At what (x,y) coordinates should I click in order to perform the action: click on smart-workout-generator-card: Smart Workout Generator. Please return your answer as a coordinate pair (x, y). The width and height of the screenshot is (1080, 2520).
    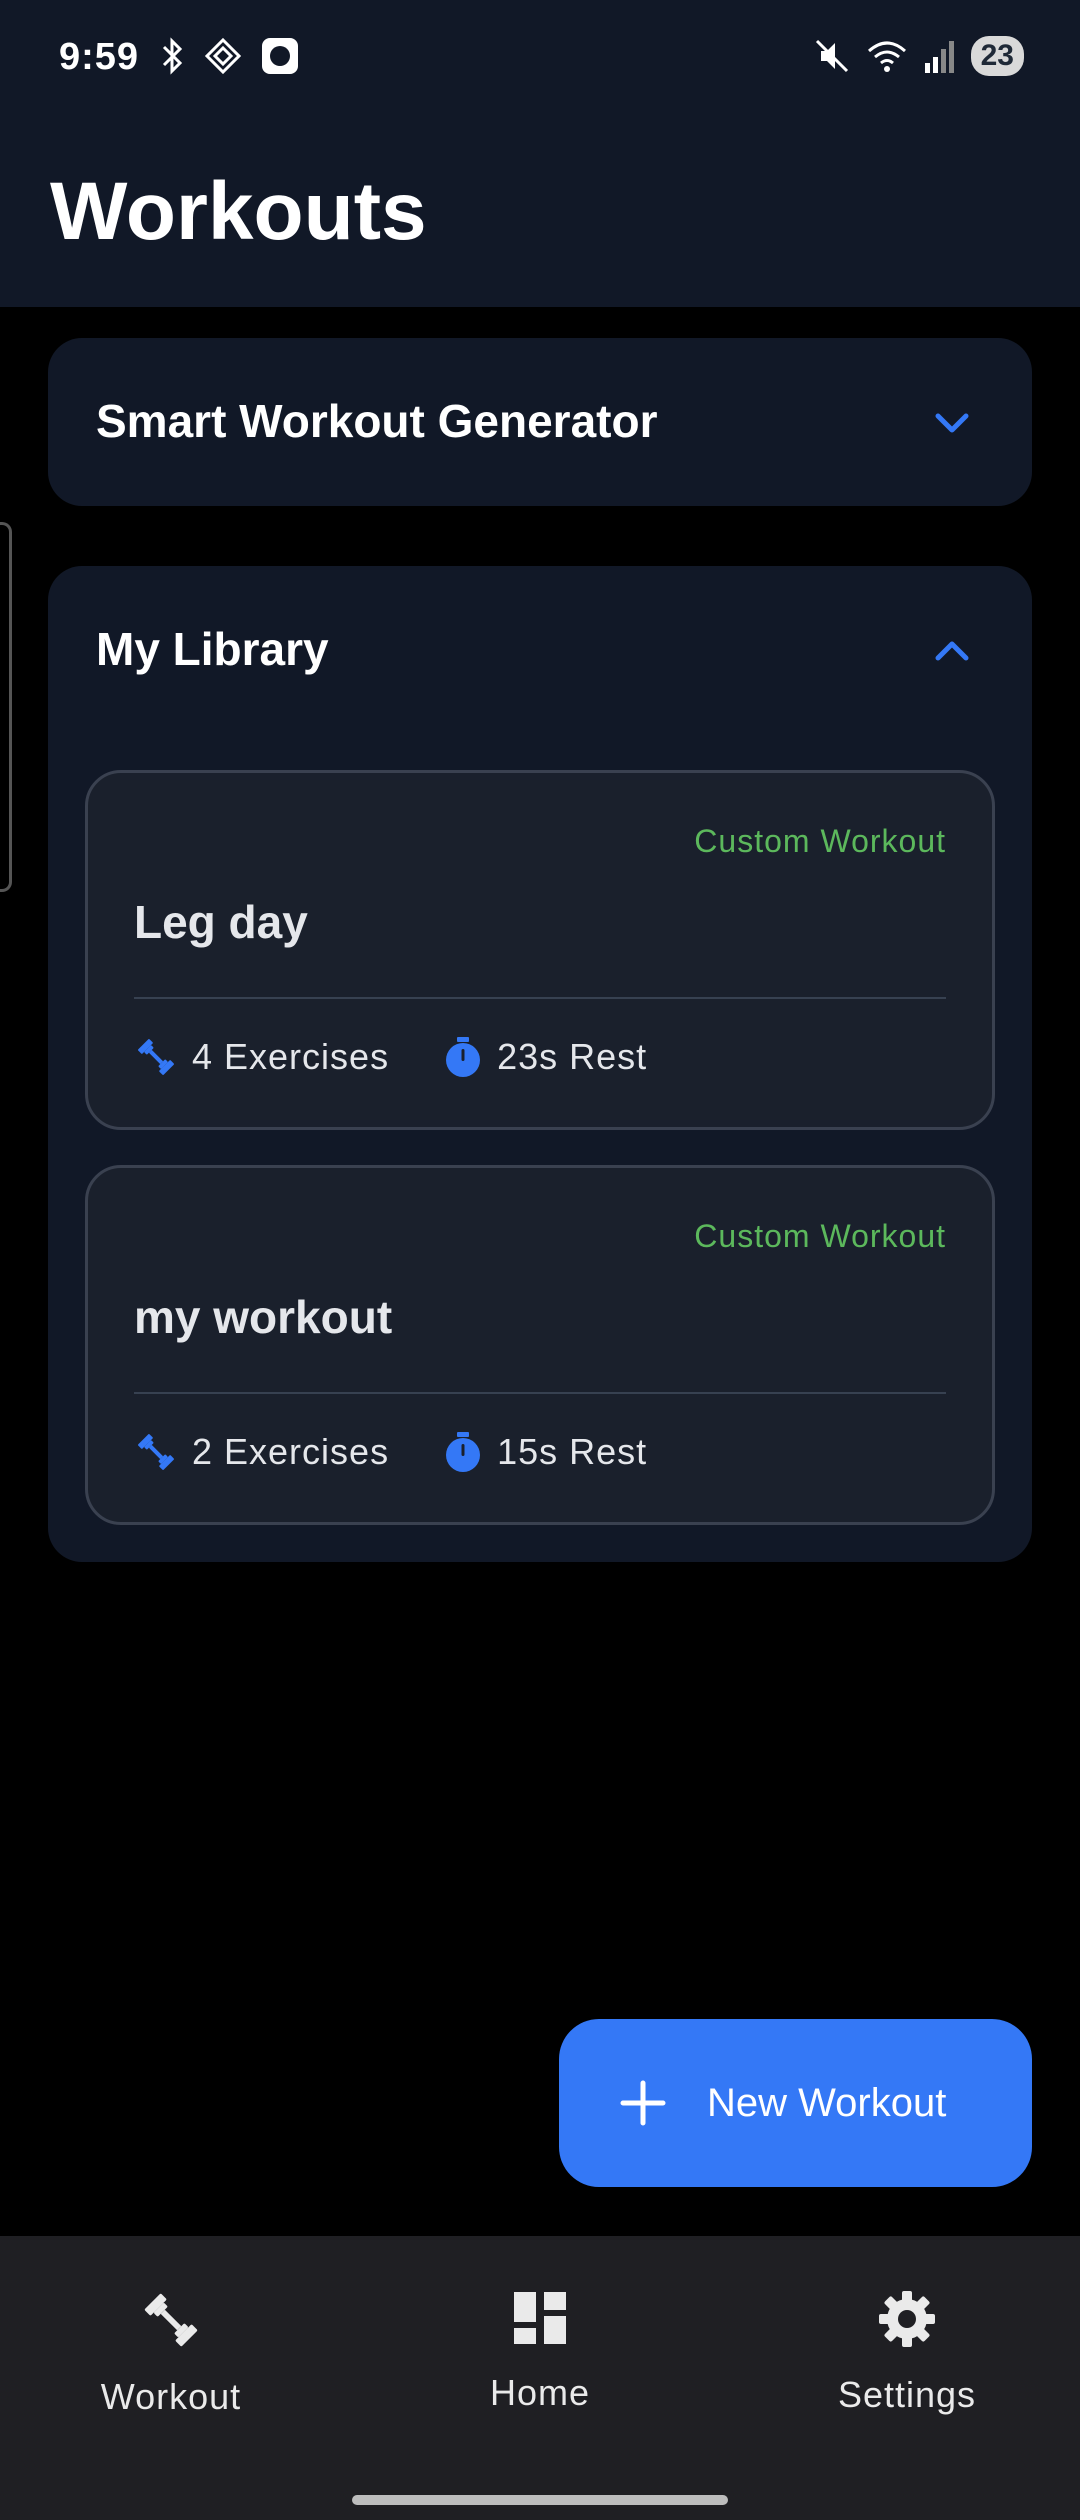
    Looking at the image, I should click on (540, 422).